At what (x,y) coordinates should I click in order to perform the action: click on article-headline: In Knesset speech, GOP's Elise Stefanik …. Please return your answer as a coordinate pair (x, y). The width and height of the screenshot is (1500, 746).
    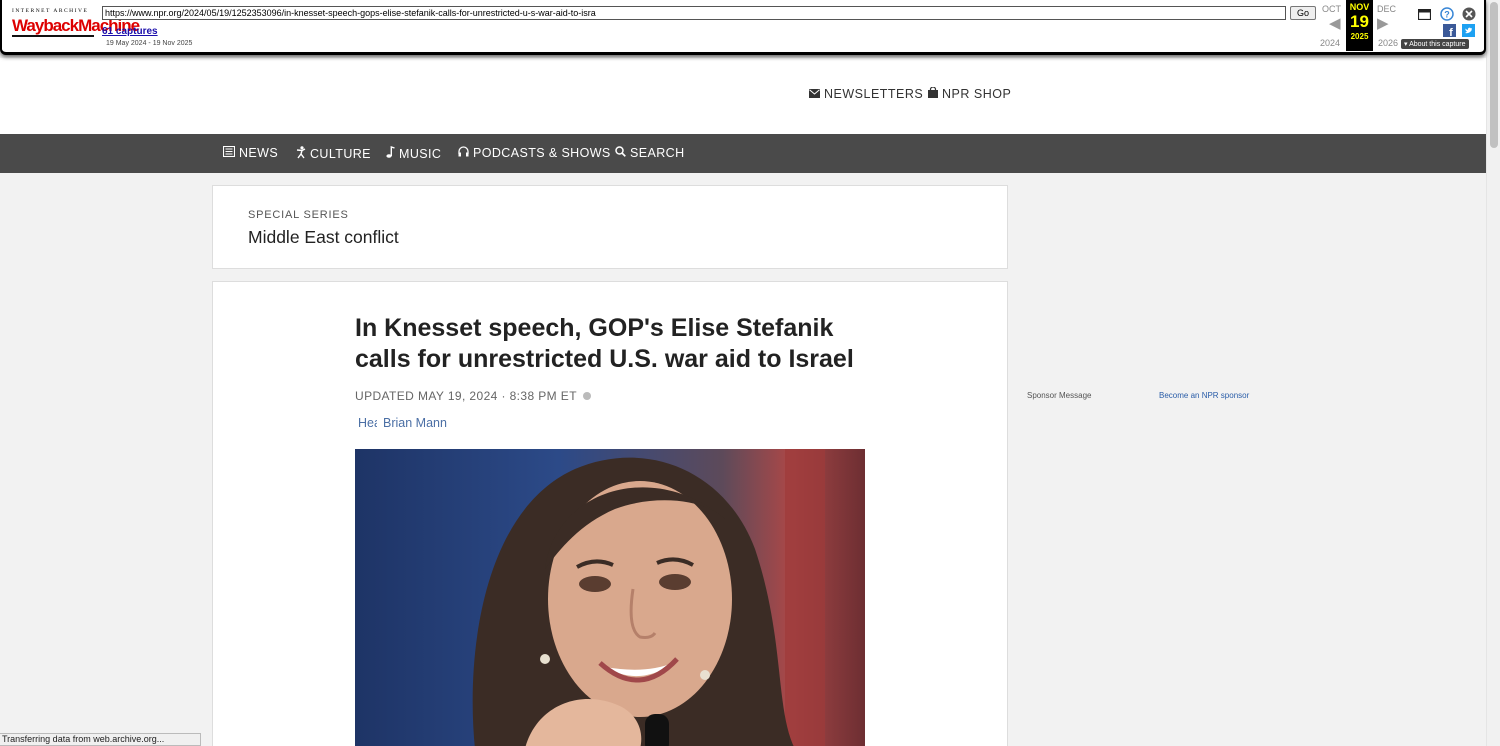
    Looking at the image, I should click on (604, 343).